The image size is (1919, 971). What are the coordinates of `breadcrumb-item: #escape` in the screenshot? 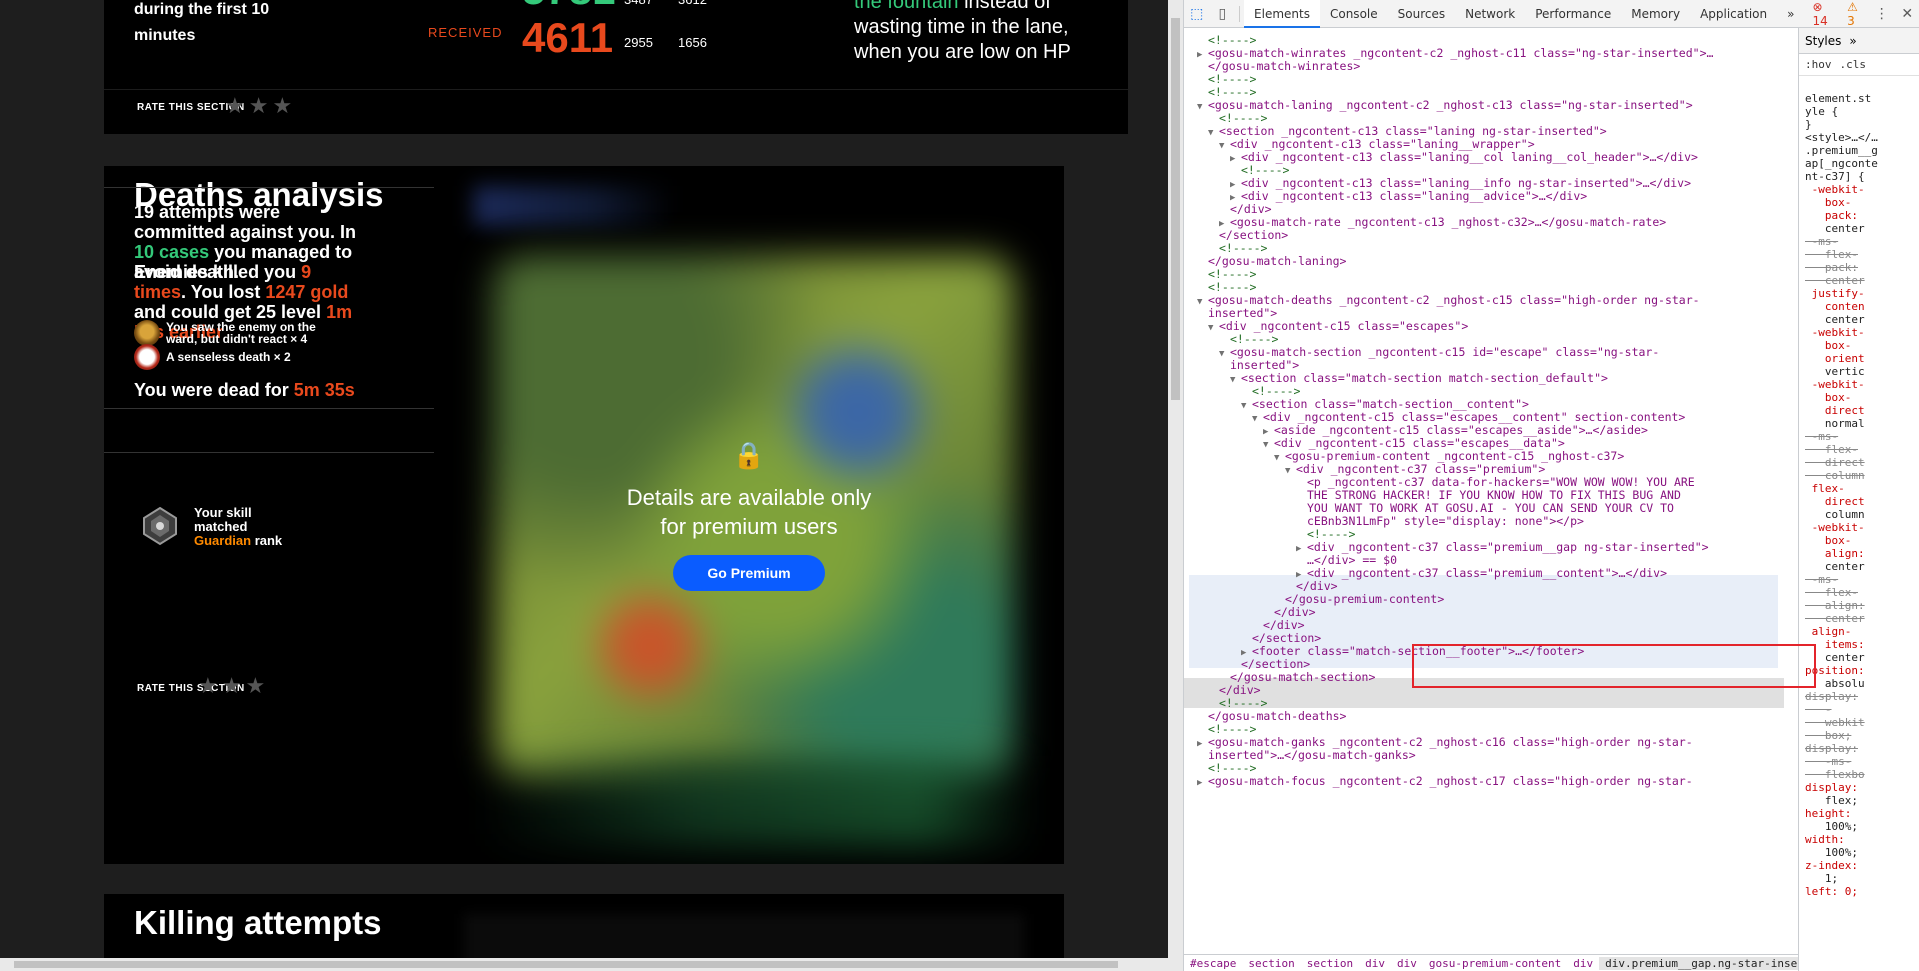 It's located at (1213, 963).